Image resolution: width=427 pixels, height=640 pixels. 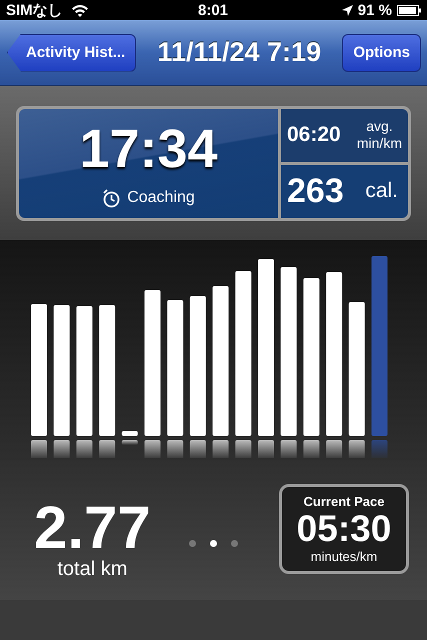 I want to click on battery-icon, so click(x=409, y=10).